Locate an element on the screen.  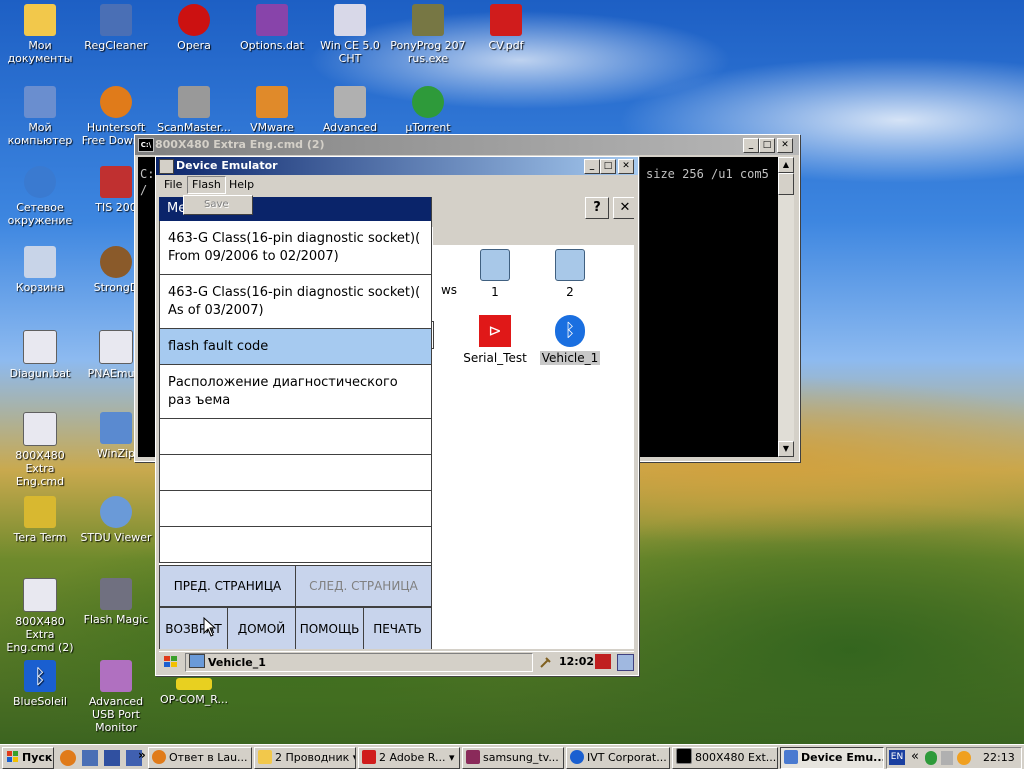
desktop-icon-options-dat: Options.dat is located at coordinates (272, 28).